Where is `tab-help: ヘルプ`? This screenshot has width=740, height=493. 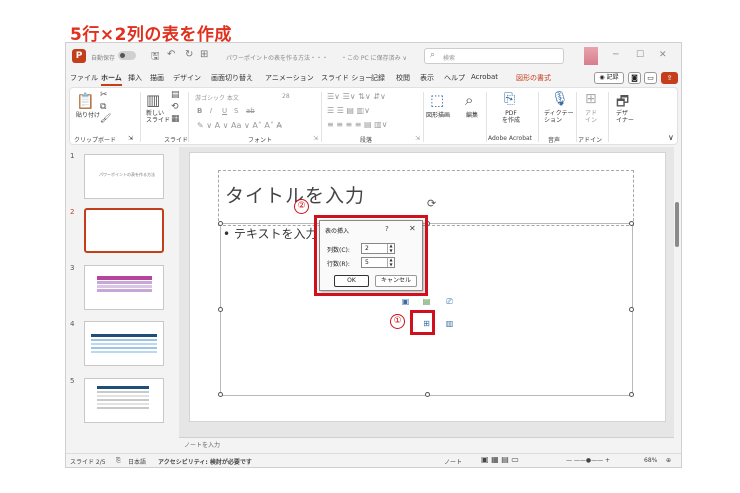 tab-help: ヘルプ is located at coordinates (454, 78).